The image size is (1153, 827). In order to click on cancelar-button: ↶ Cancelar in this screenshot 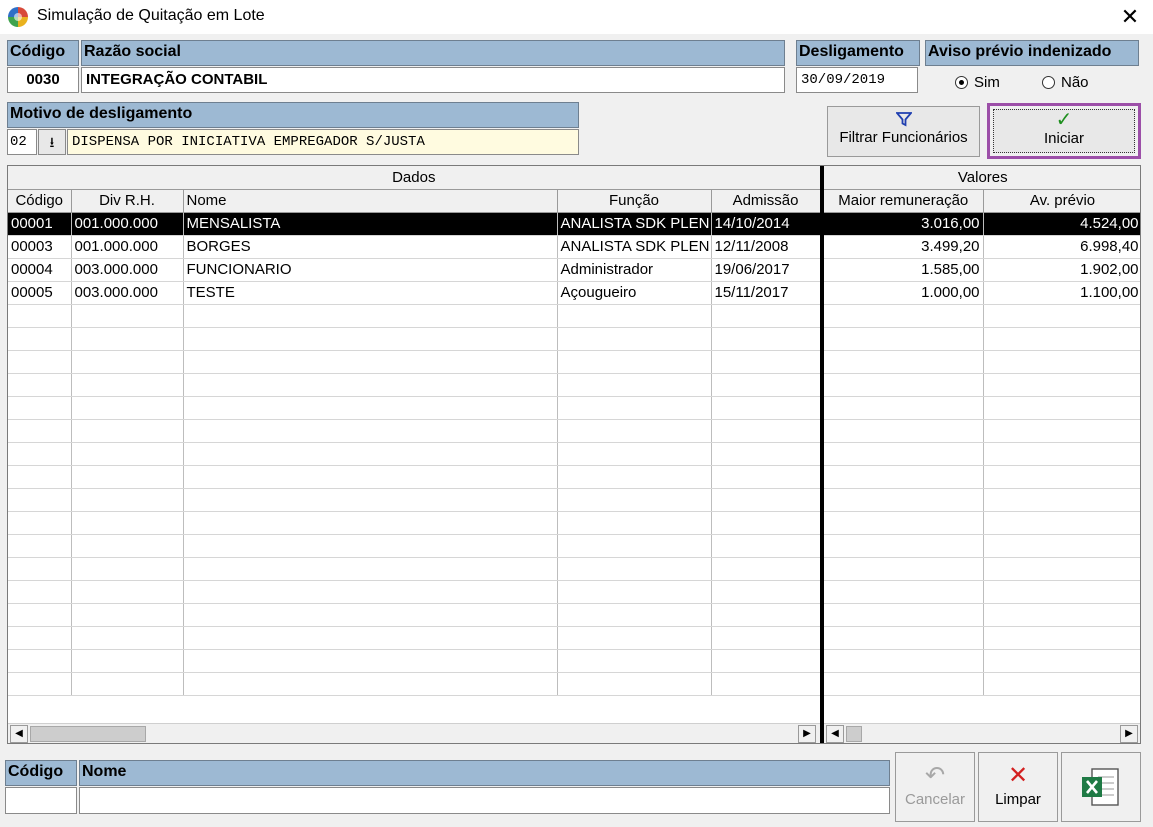, I will do `click(935, 787)`.